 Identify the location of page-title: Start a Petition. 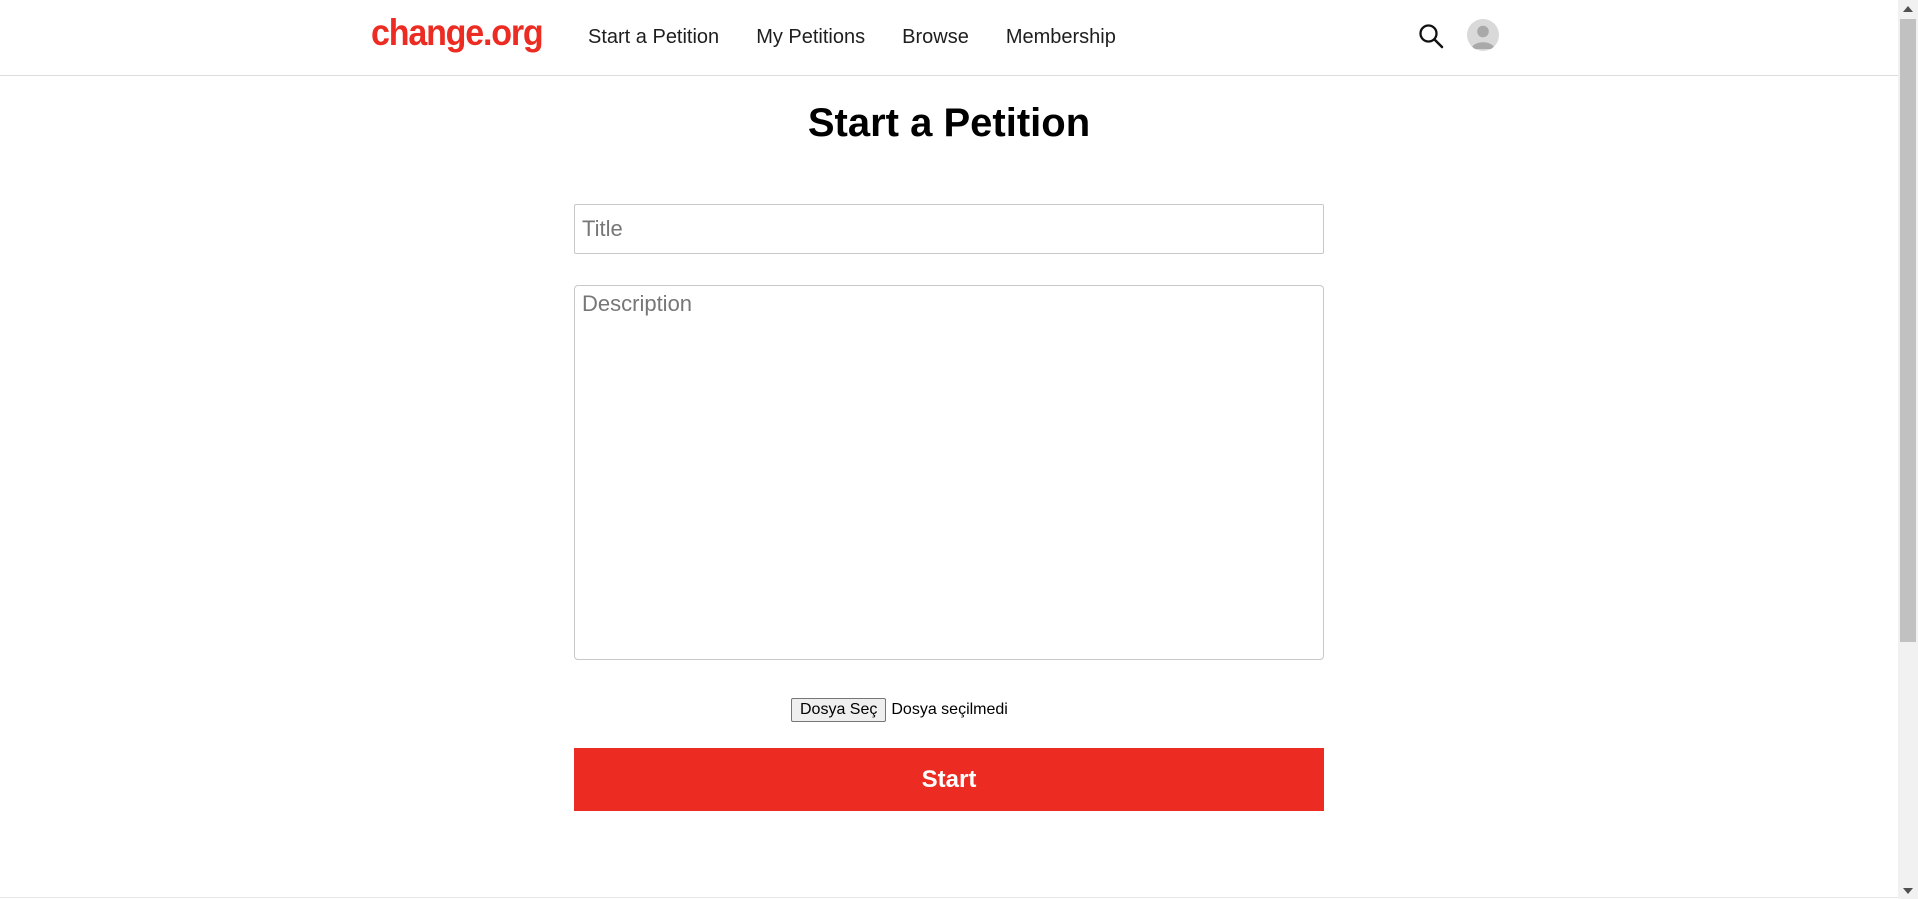
(949, 123).